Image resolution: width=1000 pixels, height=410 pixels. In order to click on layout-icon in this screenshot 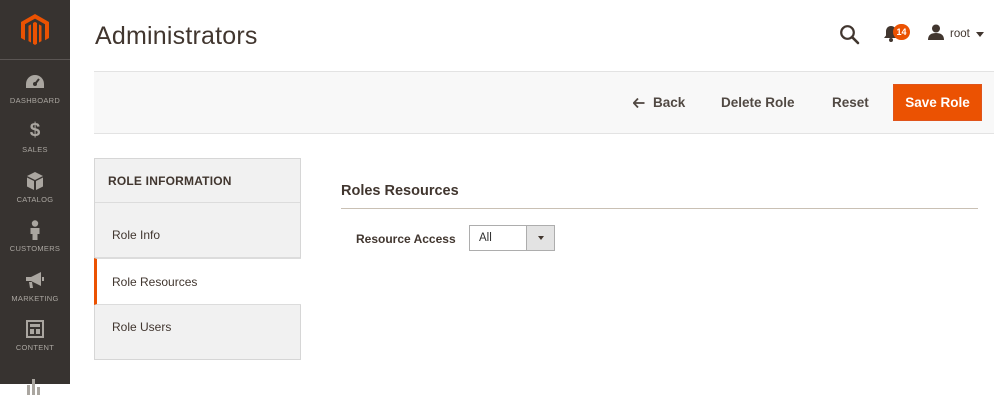, I will do `click(35, 329)`.